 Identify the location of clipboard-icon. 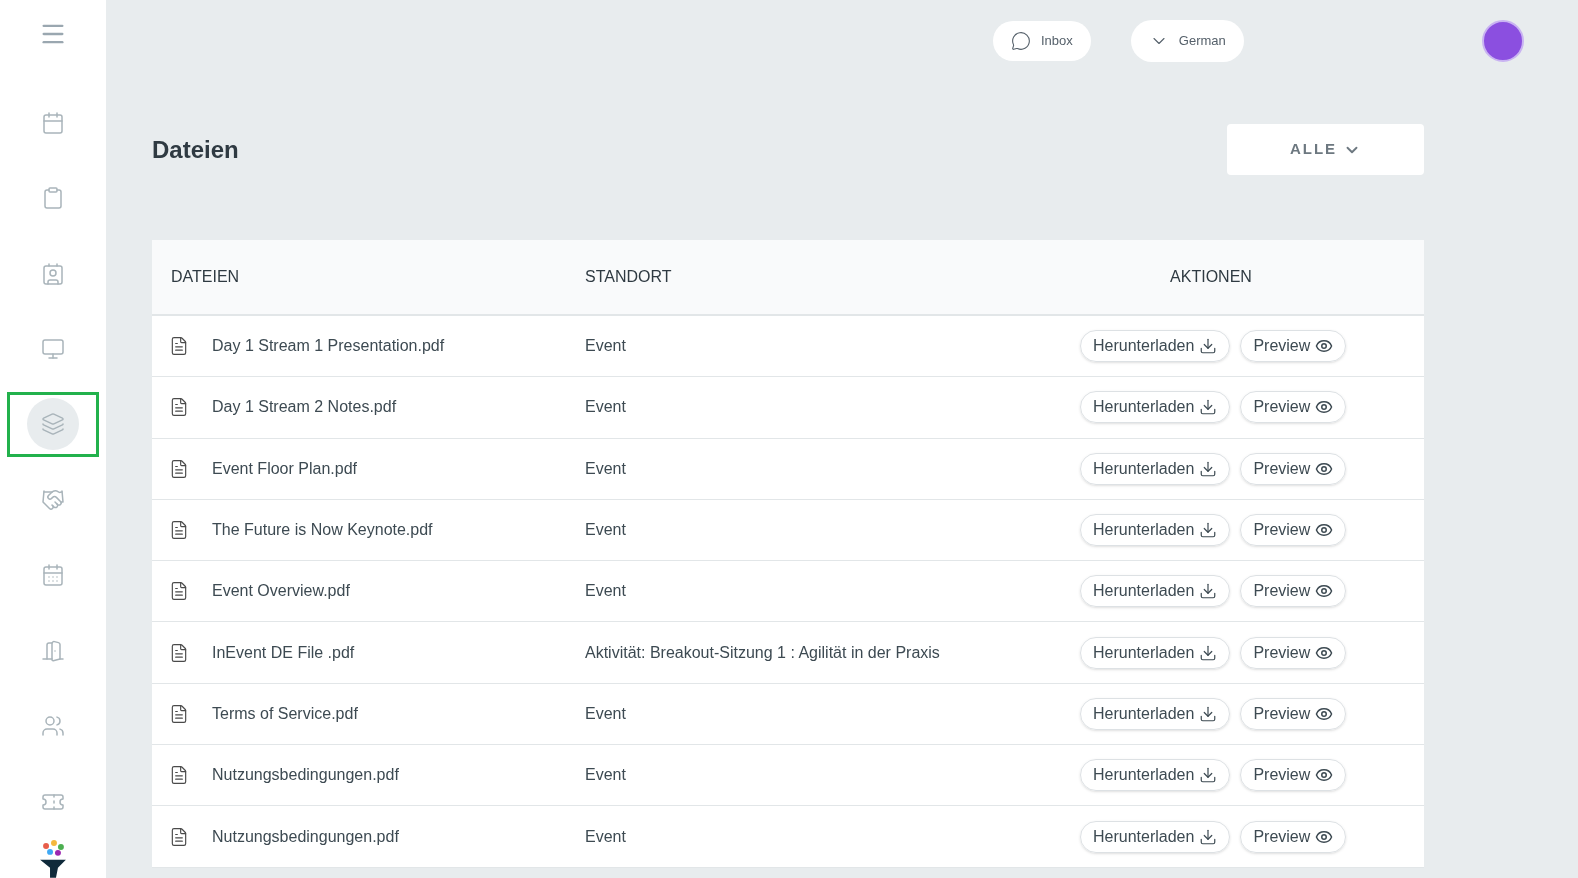
(53, 198).